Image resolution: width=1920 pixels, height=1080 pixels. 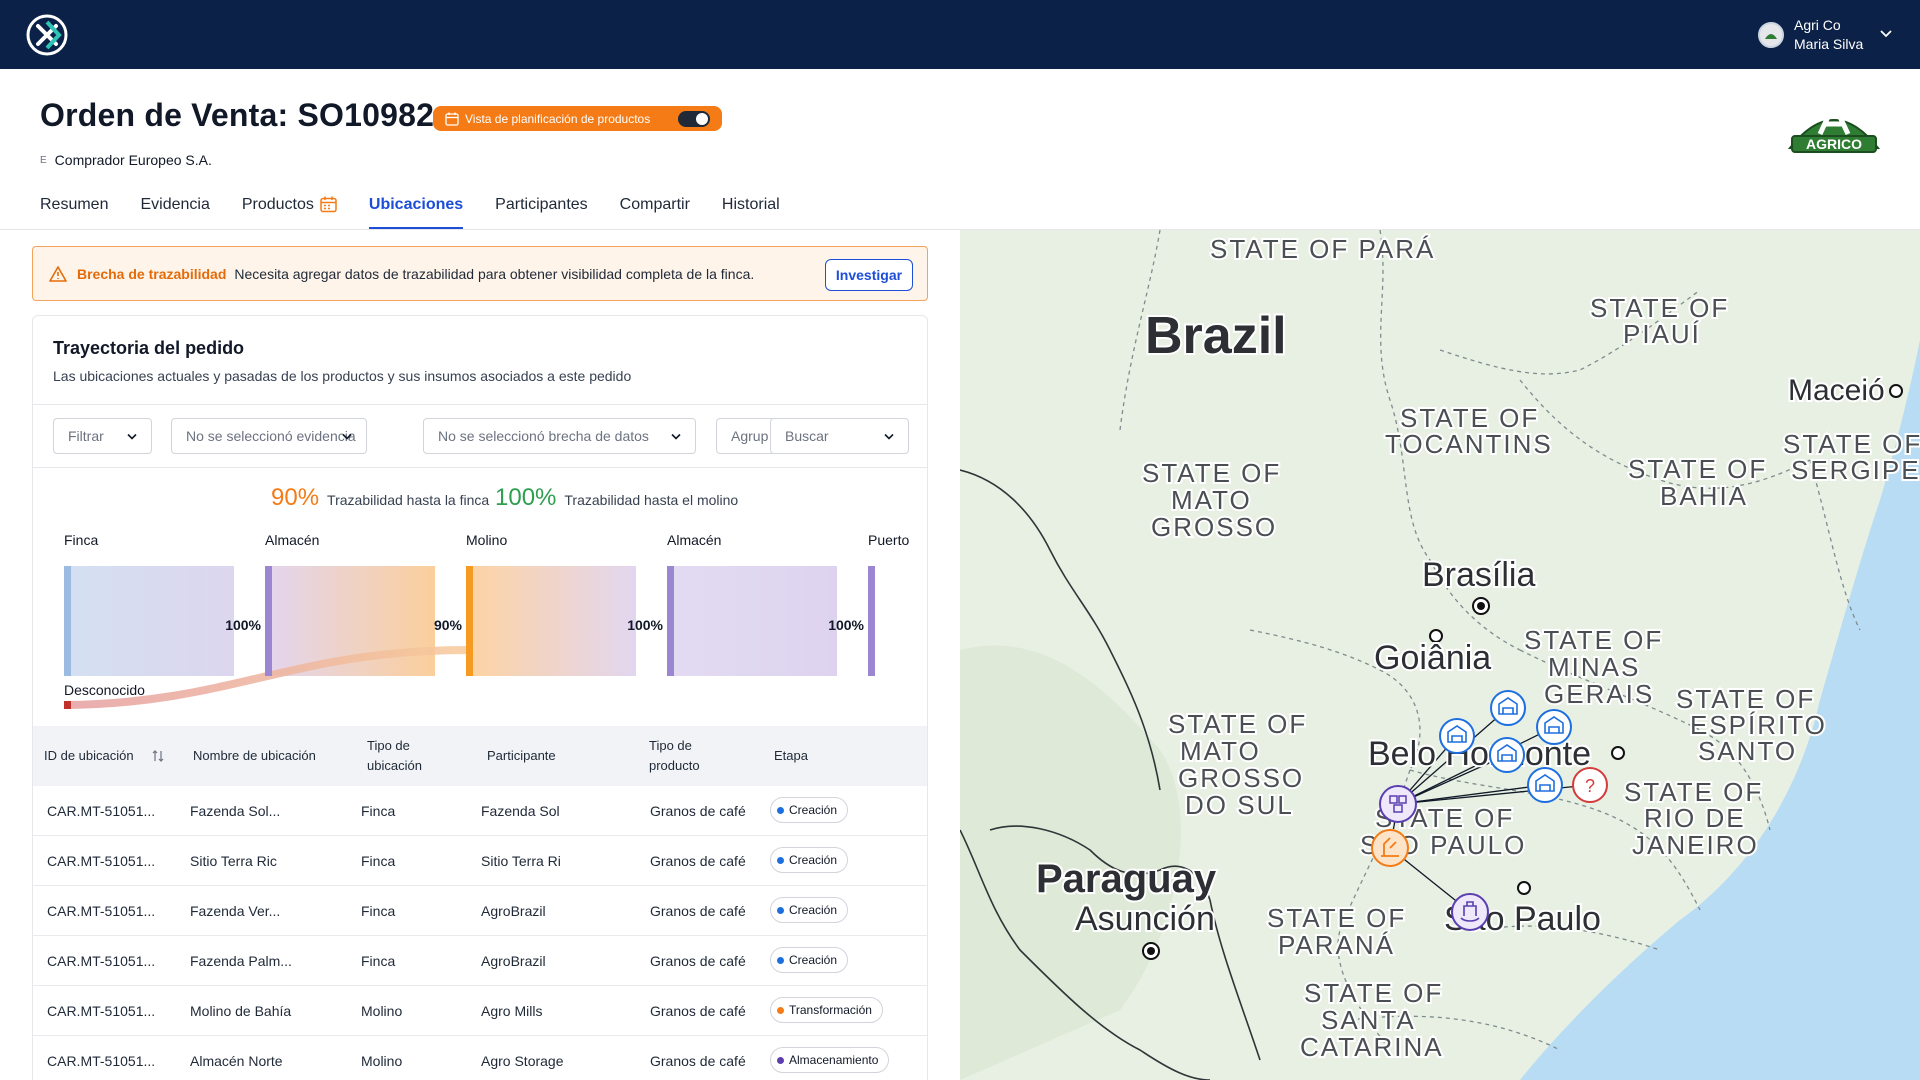 I want to click on stage-label-farm: Finca, so click(x=81, y=540).